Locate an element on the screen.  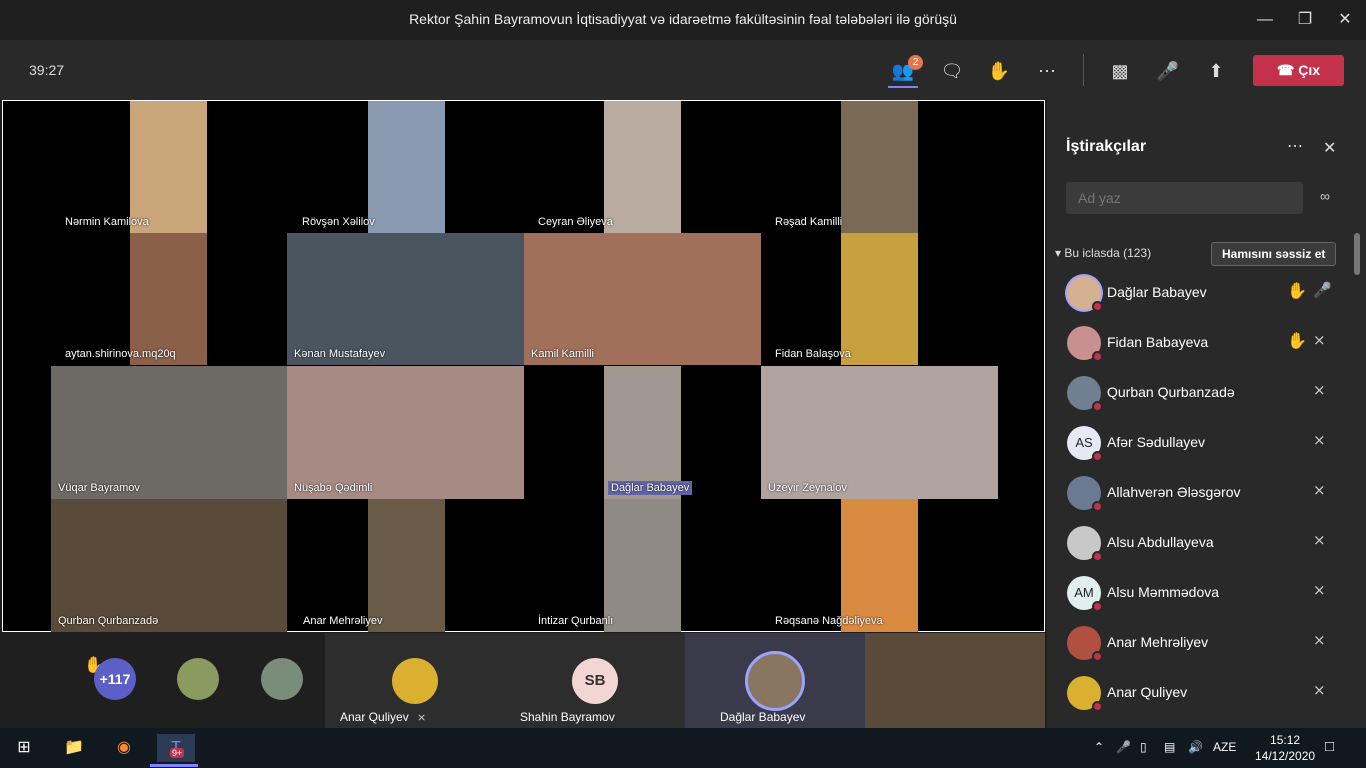
minimize-icon: — is located at coordinates (1265, 20).